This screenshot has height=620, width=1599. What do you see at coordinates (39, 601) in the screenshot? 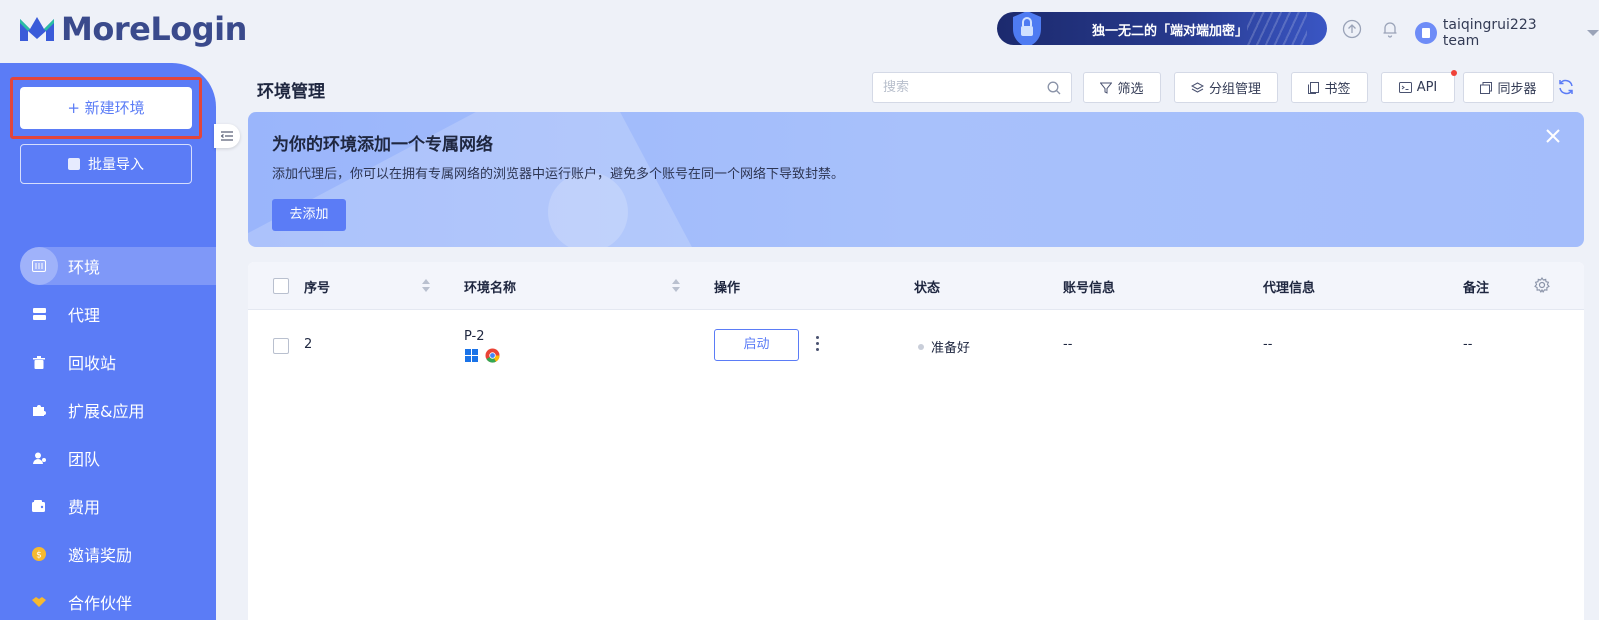
I see `handshake-icon` at bounding box center [39, 601].